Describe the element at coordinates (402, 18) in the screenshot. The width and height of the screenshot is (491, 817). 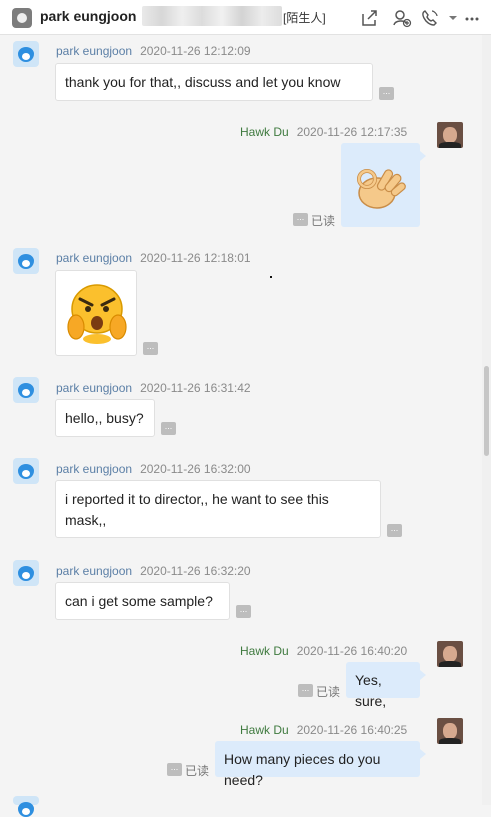
I see `add-contact-icon` at that location.